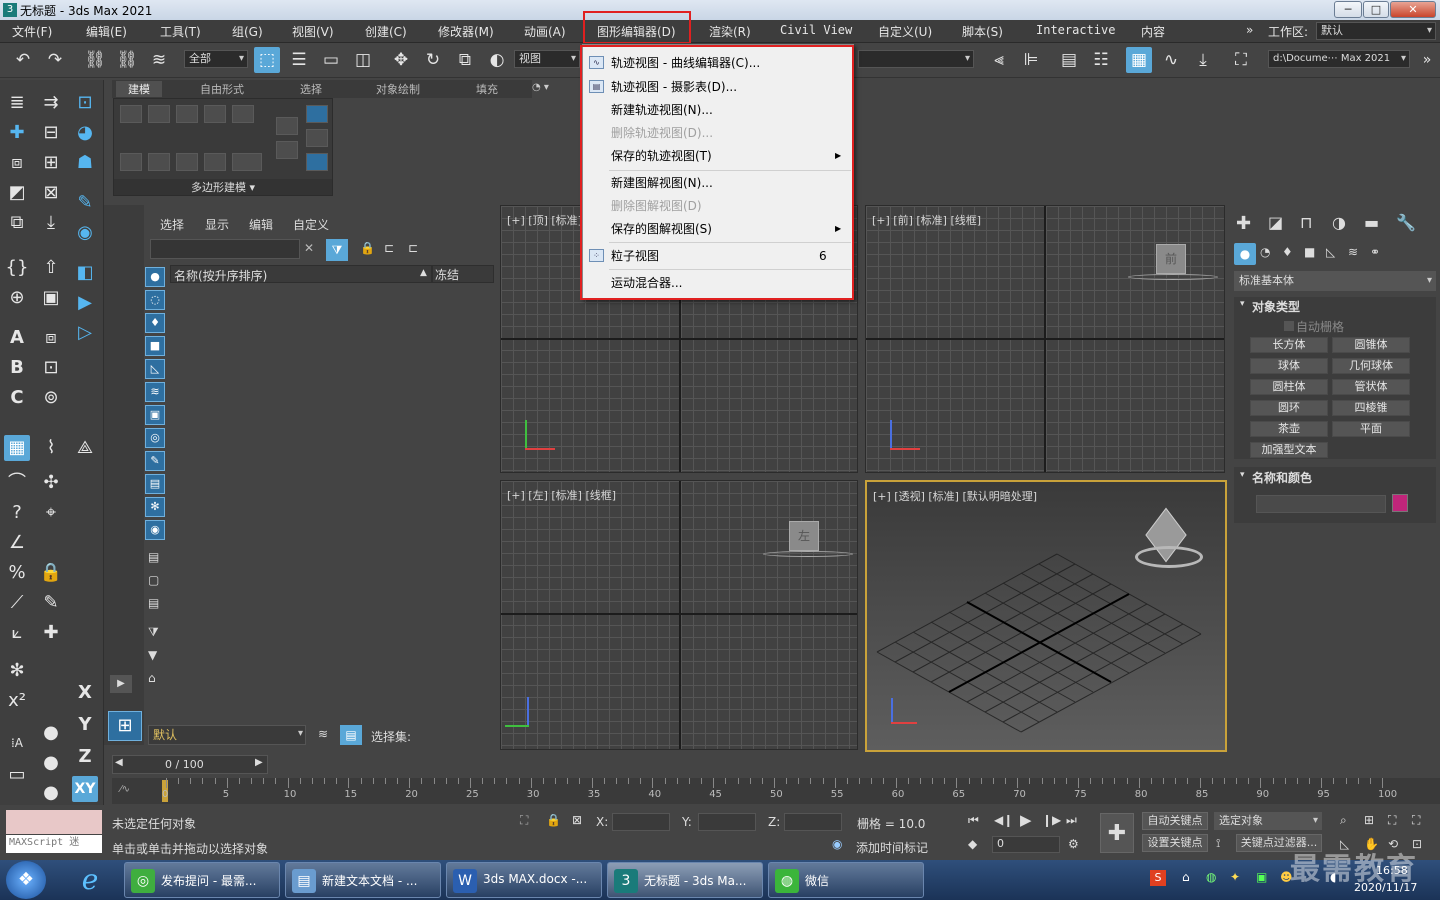 Image resolution: width=1440 pixels, height=900 pixels. I want to click on set-key-button: 设置关键点, so click(1175, 843).